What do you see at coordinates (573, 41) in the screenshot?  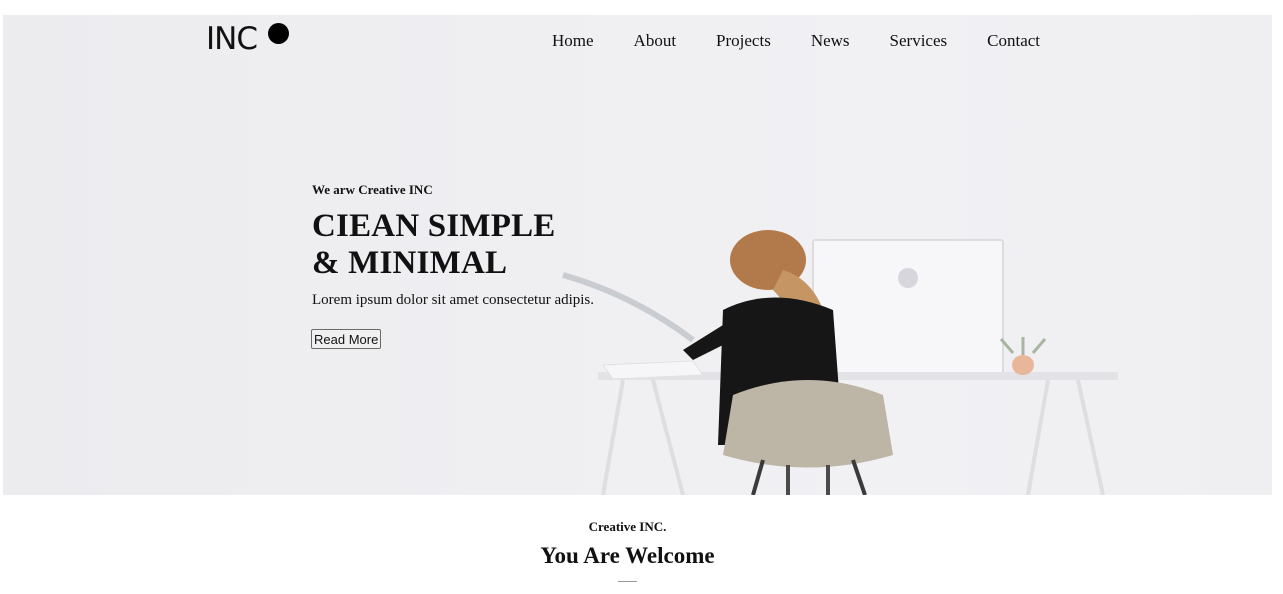 I see `nav-link-home: Home` at bounding box center [573, 41].